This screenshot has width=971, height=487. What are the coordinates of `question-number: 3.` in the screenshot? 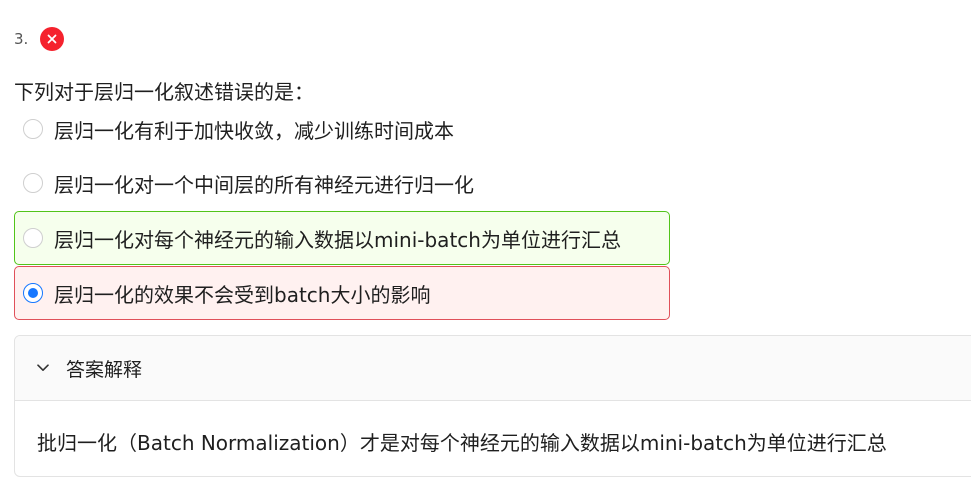 It's located at (21, 39).